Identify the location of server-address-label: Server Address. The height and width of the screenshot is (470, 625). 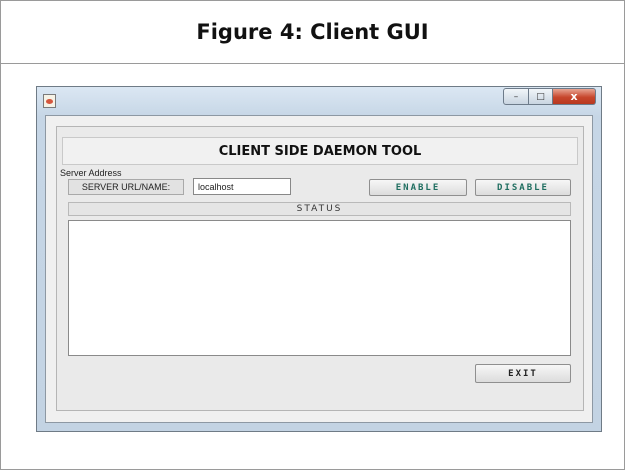
(91, 173).